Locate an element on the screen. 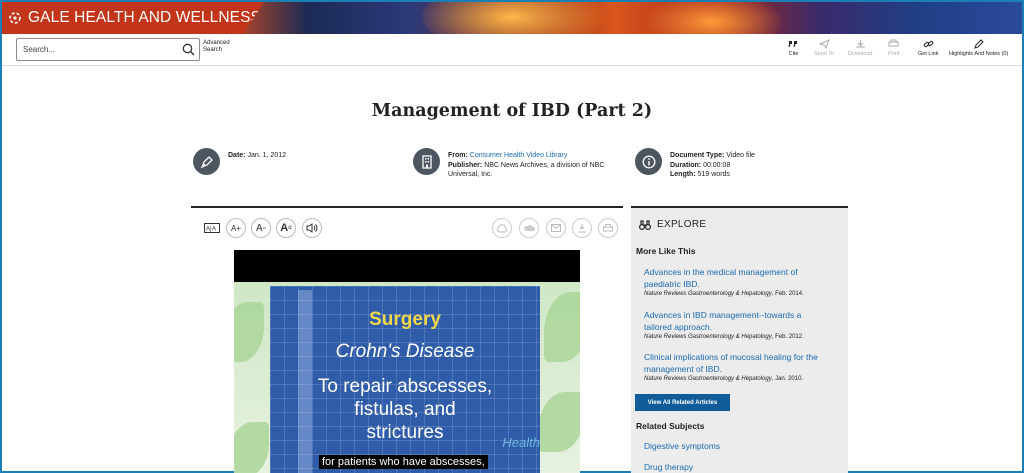 The width and height of the screenshot is (1024, 473). onedrive-button is located at coordinates (529, 228).